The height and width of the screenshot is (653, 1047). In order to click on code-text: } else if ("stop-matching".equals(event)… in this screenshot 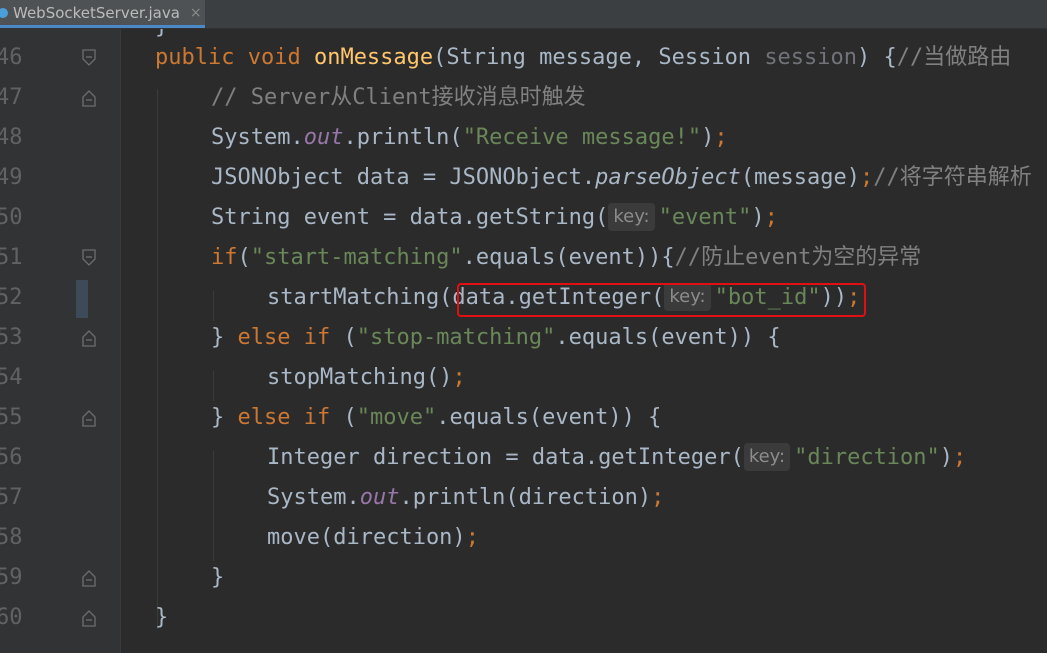, I will do `click(496, 337)`.